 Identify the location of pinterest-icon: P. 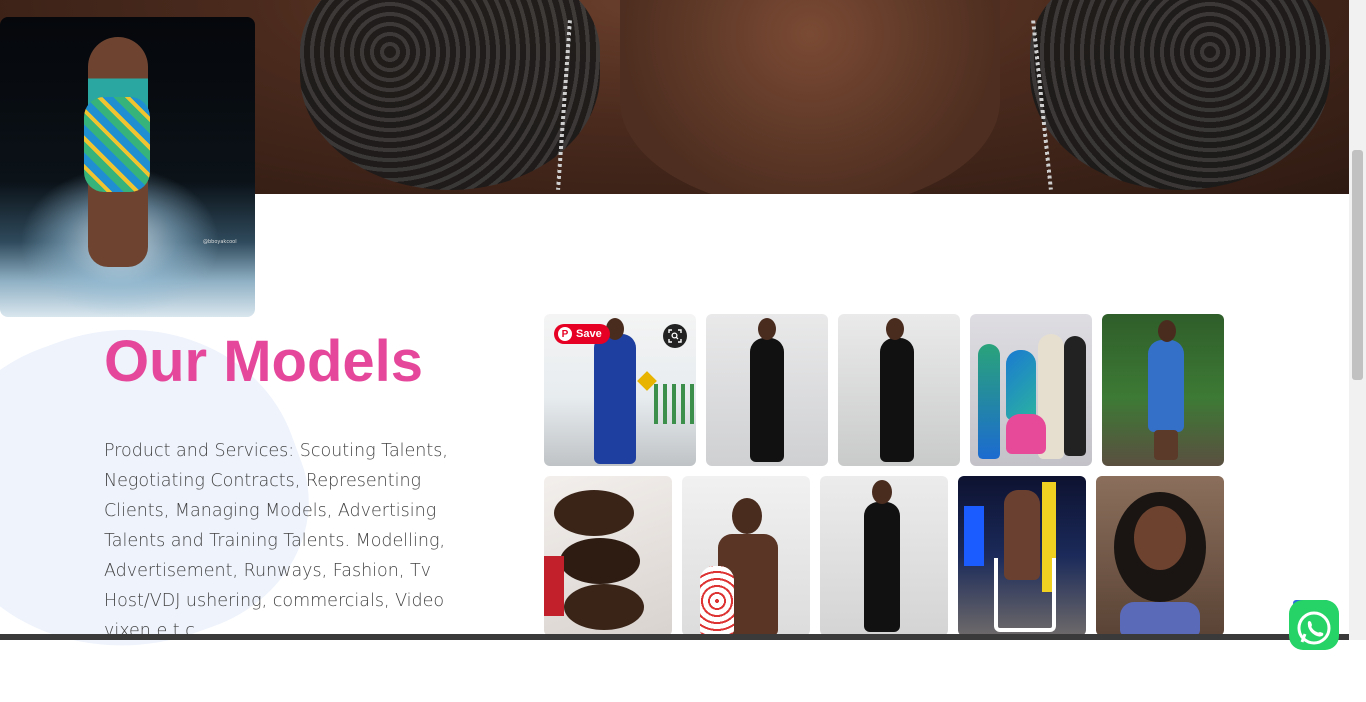
(565, 334).